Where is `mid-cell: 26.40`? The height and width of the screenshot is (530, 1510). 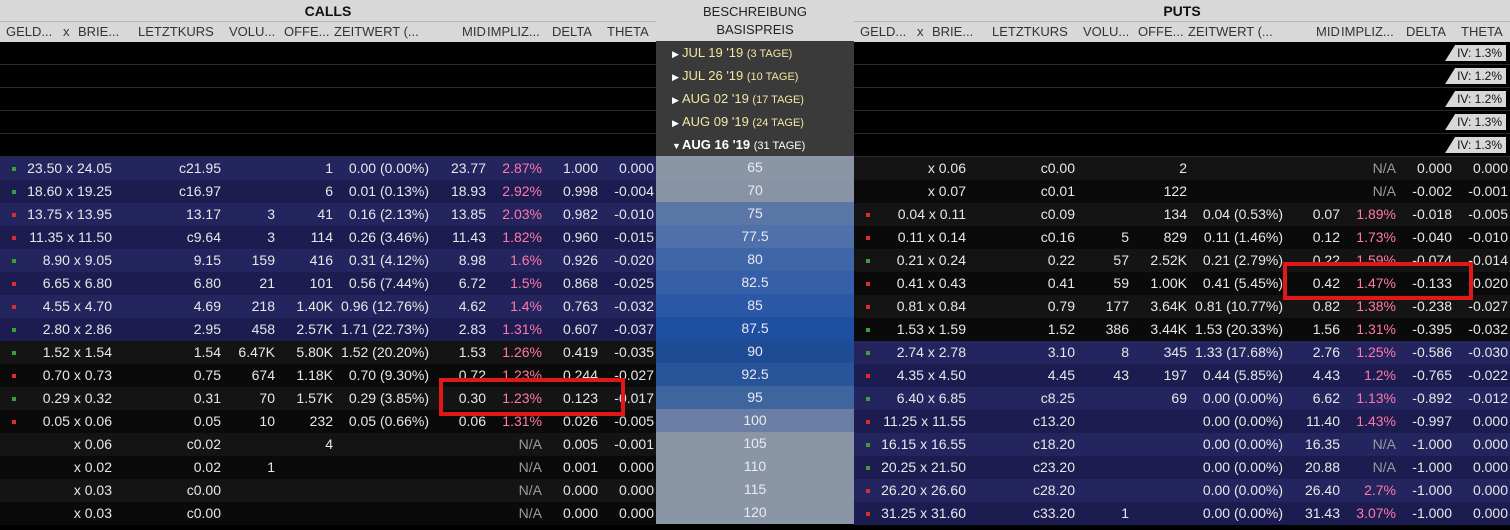
mid-cell: 26.40 is located at coordinates (1322, 490).